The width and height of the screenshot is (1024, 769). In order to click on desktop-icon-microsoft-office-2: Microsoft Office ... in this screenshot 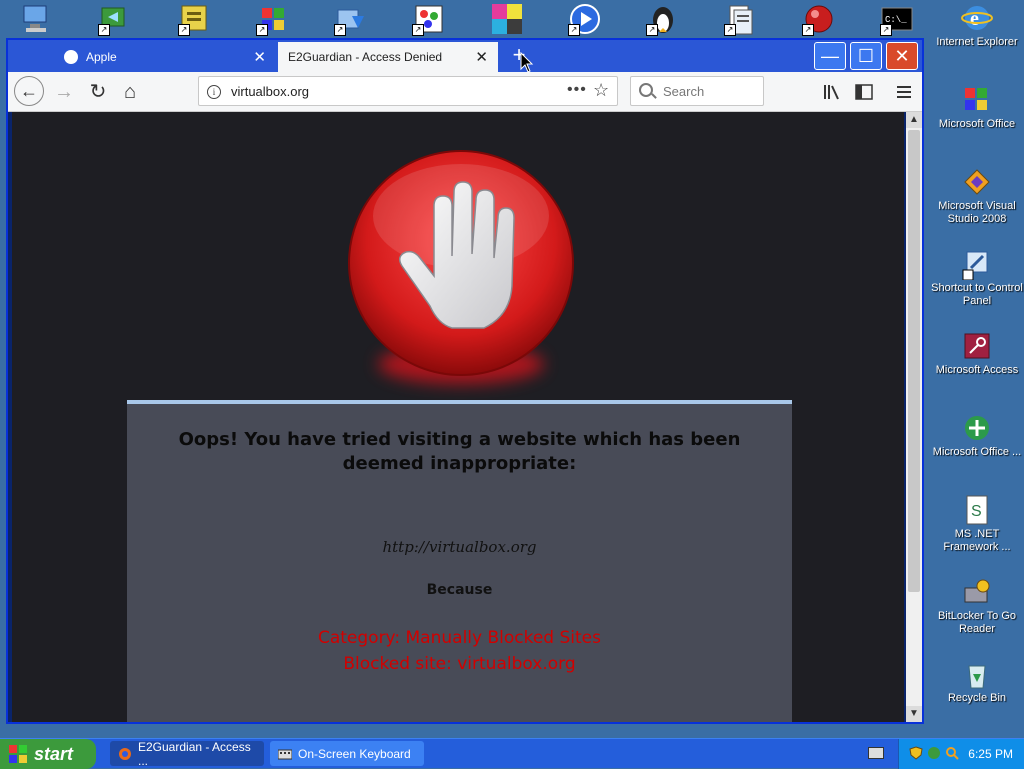, I will do `click(977, 435)`.